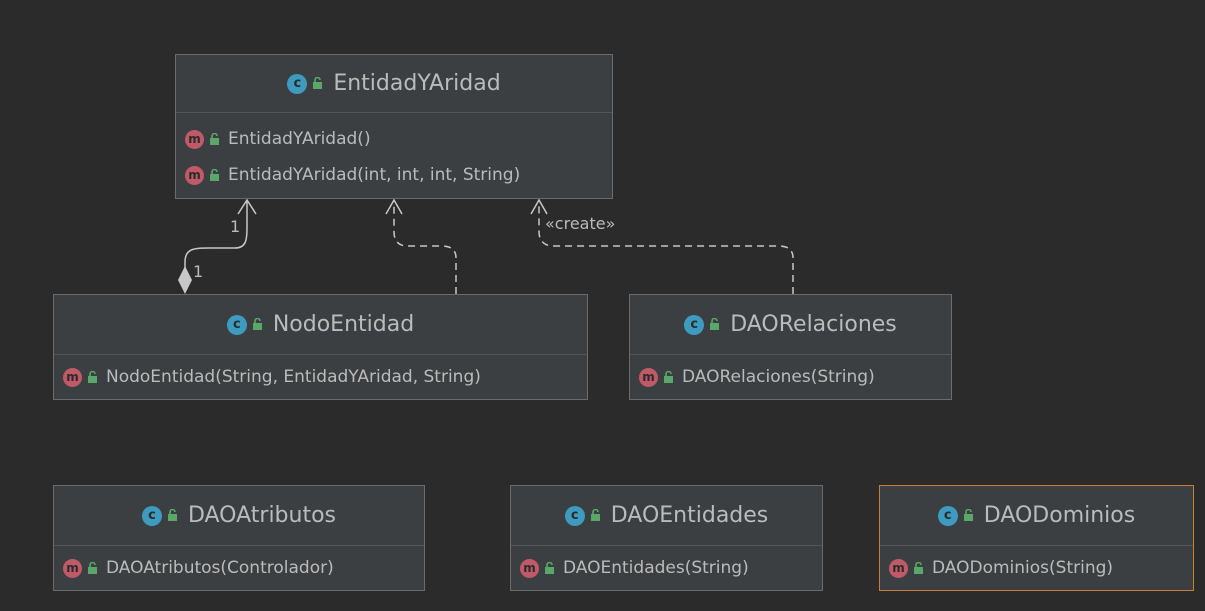 Image resolution: width=1205 pixels, height=611 pixels. I want to click on composition-source-multiplicity: 1, so click(198, 271).